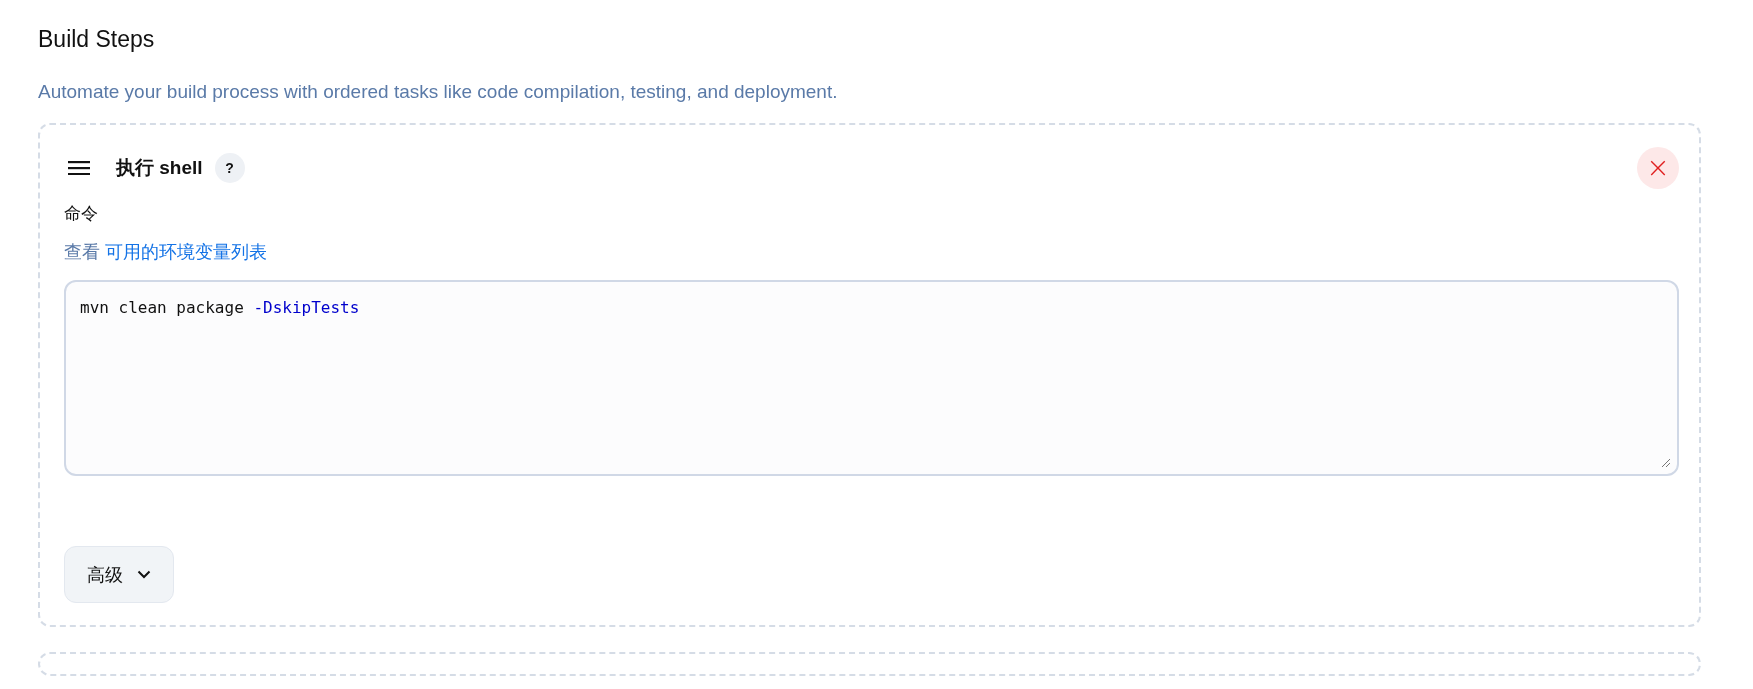 The height and width of the screenshot is (689, 1753). I want to click on menu-icon, so click(79, 168).